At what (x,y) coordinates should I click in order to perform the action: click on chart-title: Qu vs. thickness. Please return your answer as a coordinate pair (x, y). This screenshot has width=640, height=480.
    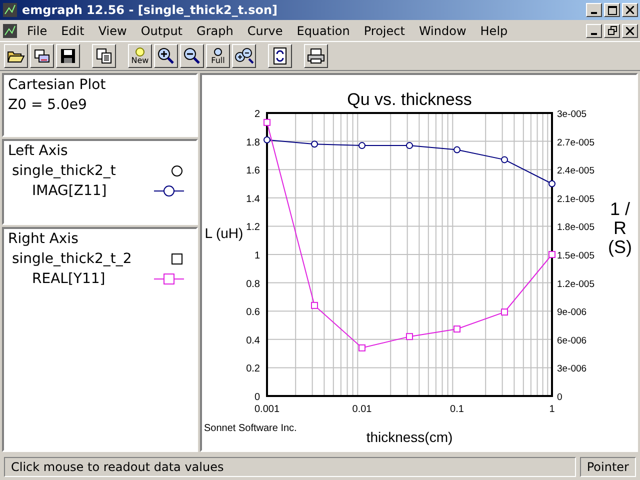
    Looking at the image, I should click on (409, 99).